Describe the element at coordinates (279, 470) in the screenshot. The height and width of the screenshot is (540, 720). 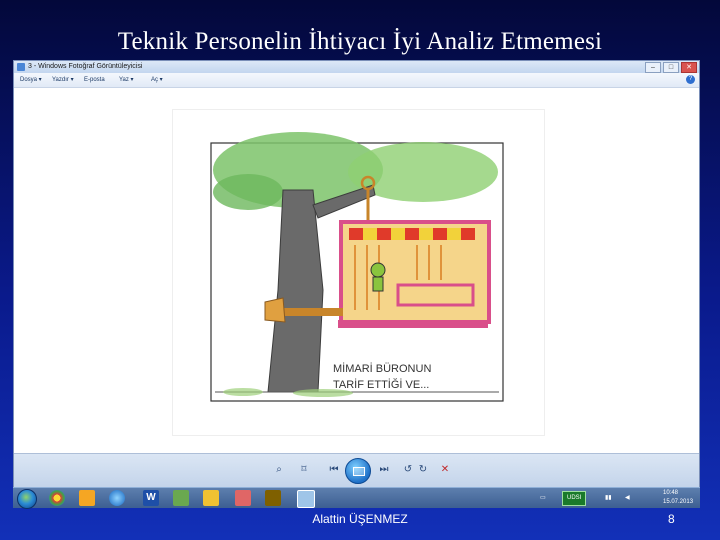
I see `zoom-icon: ⌕` at that location.